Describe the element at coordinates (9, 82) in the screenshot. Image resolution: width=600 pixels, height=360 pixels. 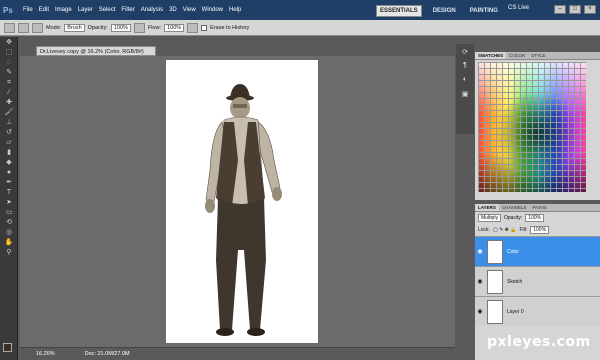
I see `crop-tool-icon: ⌗` at that location.